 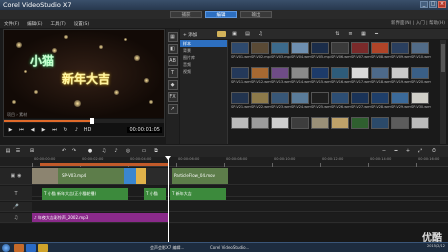 What do you see at coordinates (144, 130) in the screenshot?
I see `timecode-display: 00:00:01:05` at bounding box center [144, 130].